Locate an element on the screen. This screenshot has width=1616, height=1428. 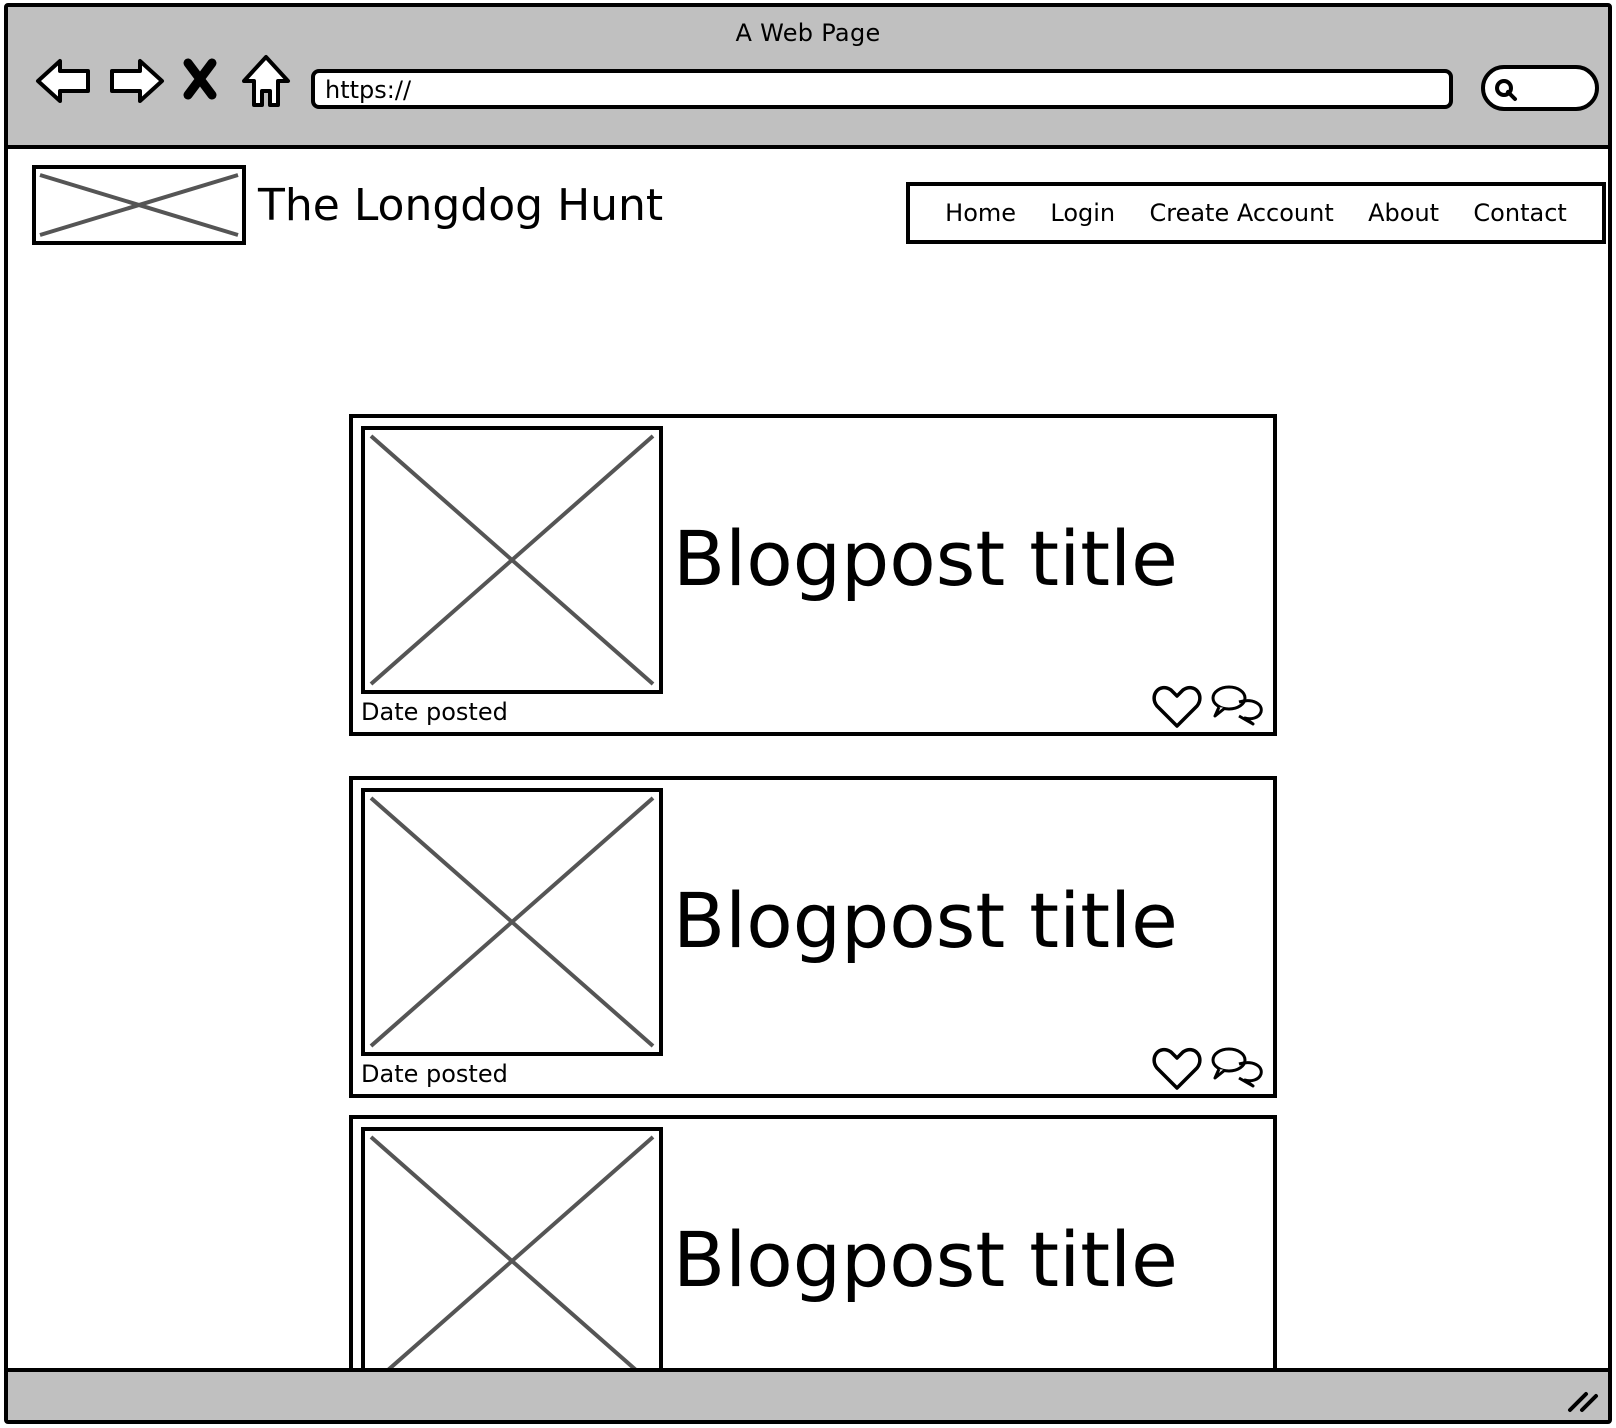
back-button is located at coordinates (64, 81).